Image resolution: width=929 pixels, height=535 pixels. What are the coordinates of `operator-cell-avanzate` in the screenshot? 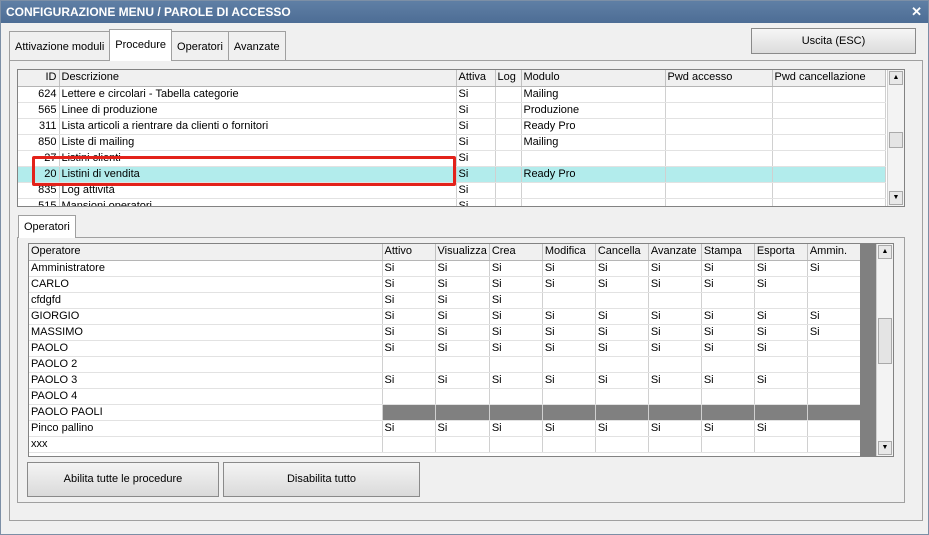 It's located at (675, 364).